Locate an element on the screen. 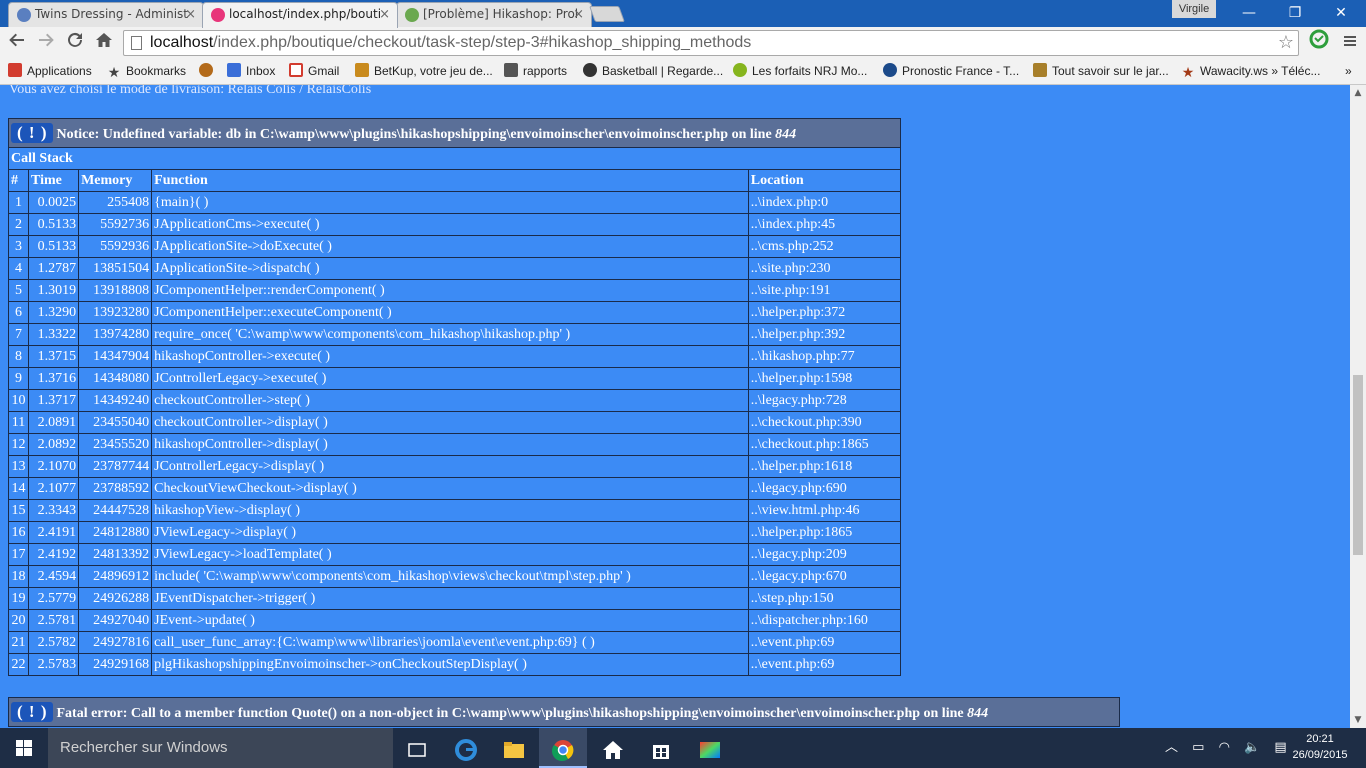 The height and width of the screenshot is (768, 1366). stack-location: ..\legacy.php:690 is located at coordinates (824, 488).